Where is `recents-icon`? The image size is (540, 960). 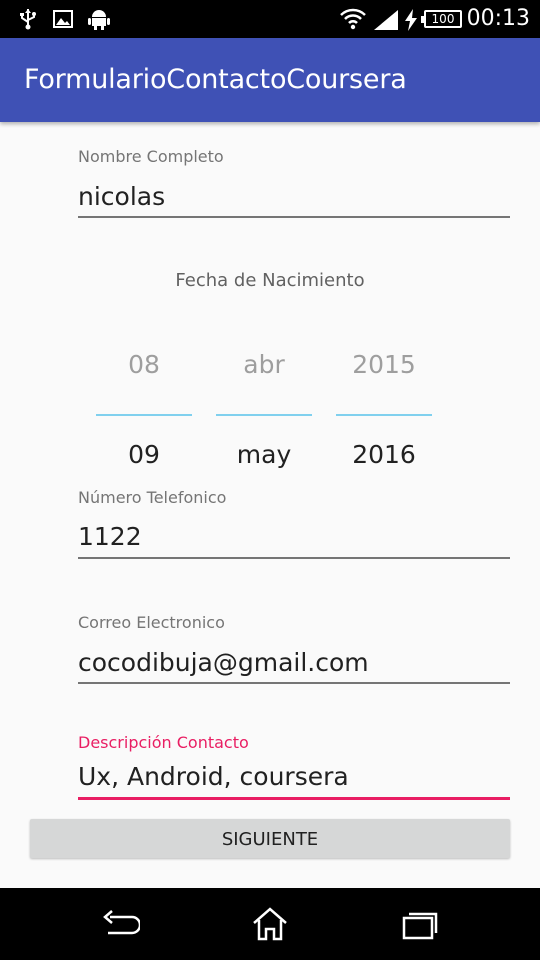
recents-icon is located at coordinates (420, 924).